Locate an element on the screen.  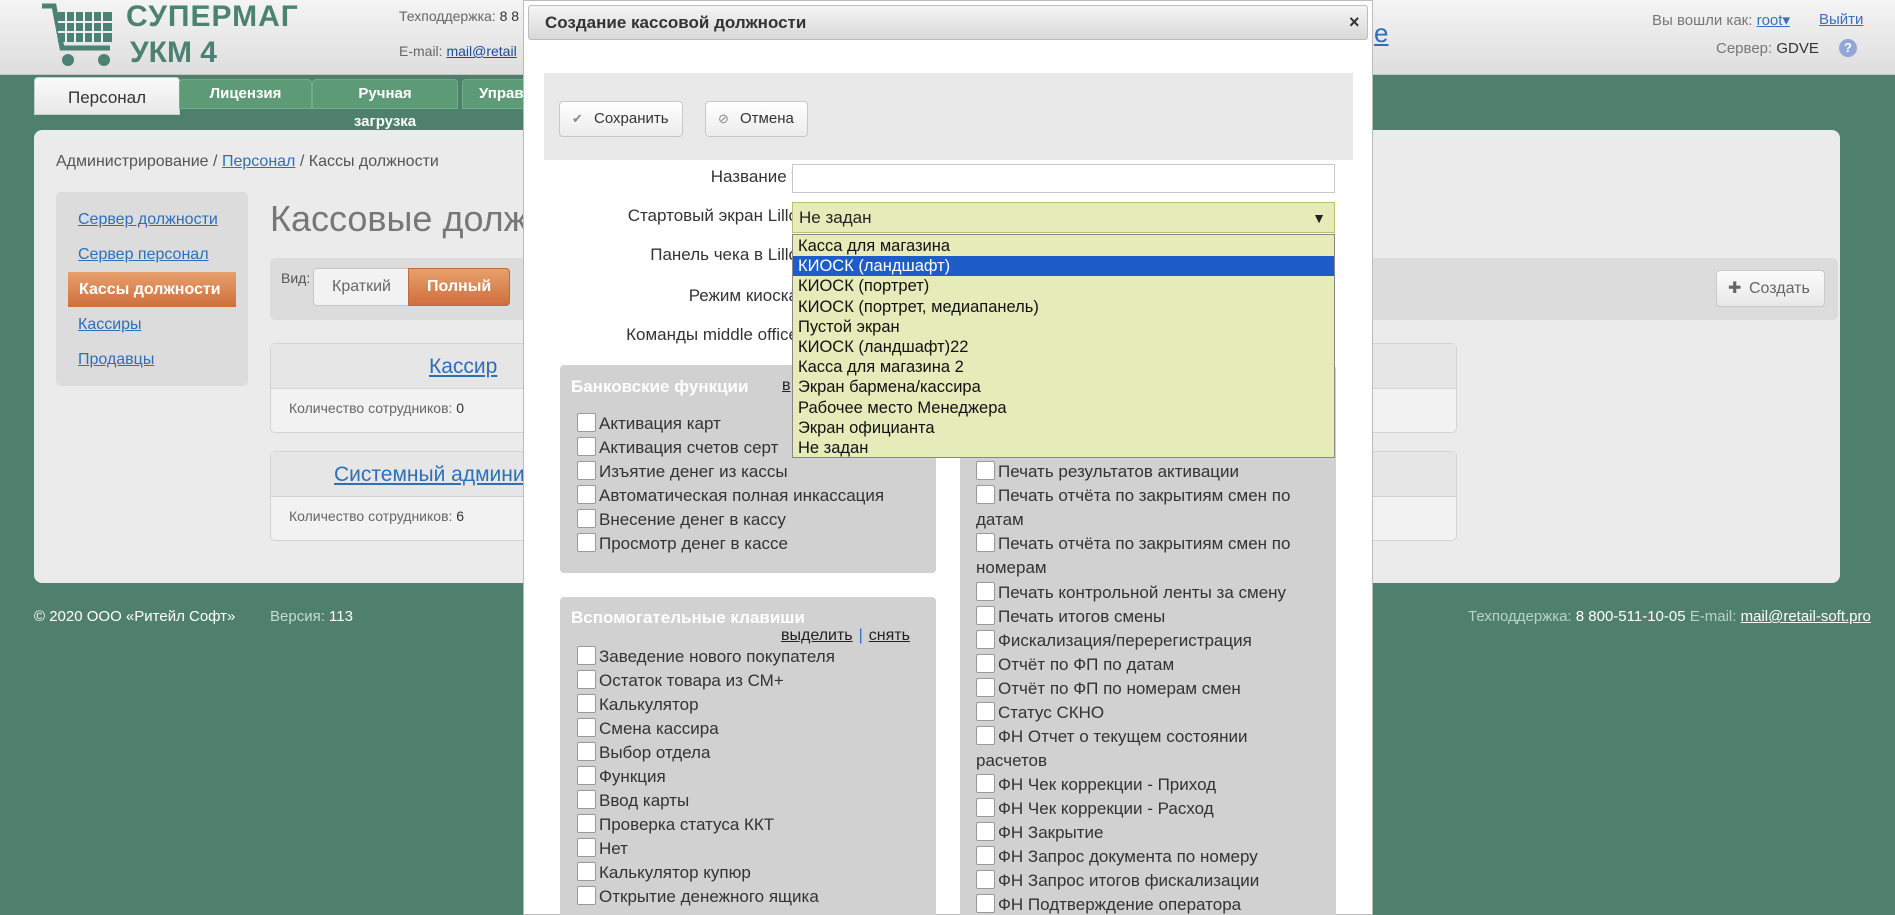
checkbox-item: Изъятие денег из кассы is located at coordinates (682, 471).